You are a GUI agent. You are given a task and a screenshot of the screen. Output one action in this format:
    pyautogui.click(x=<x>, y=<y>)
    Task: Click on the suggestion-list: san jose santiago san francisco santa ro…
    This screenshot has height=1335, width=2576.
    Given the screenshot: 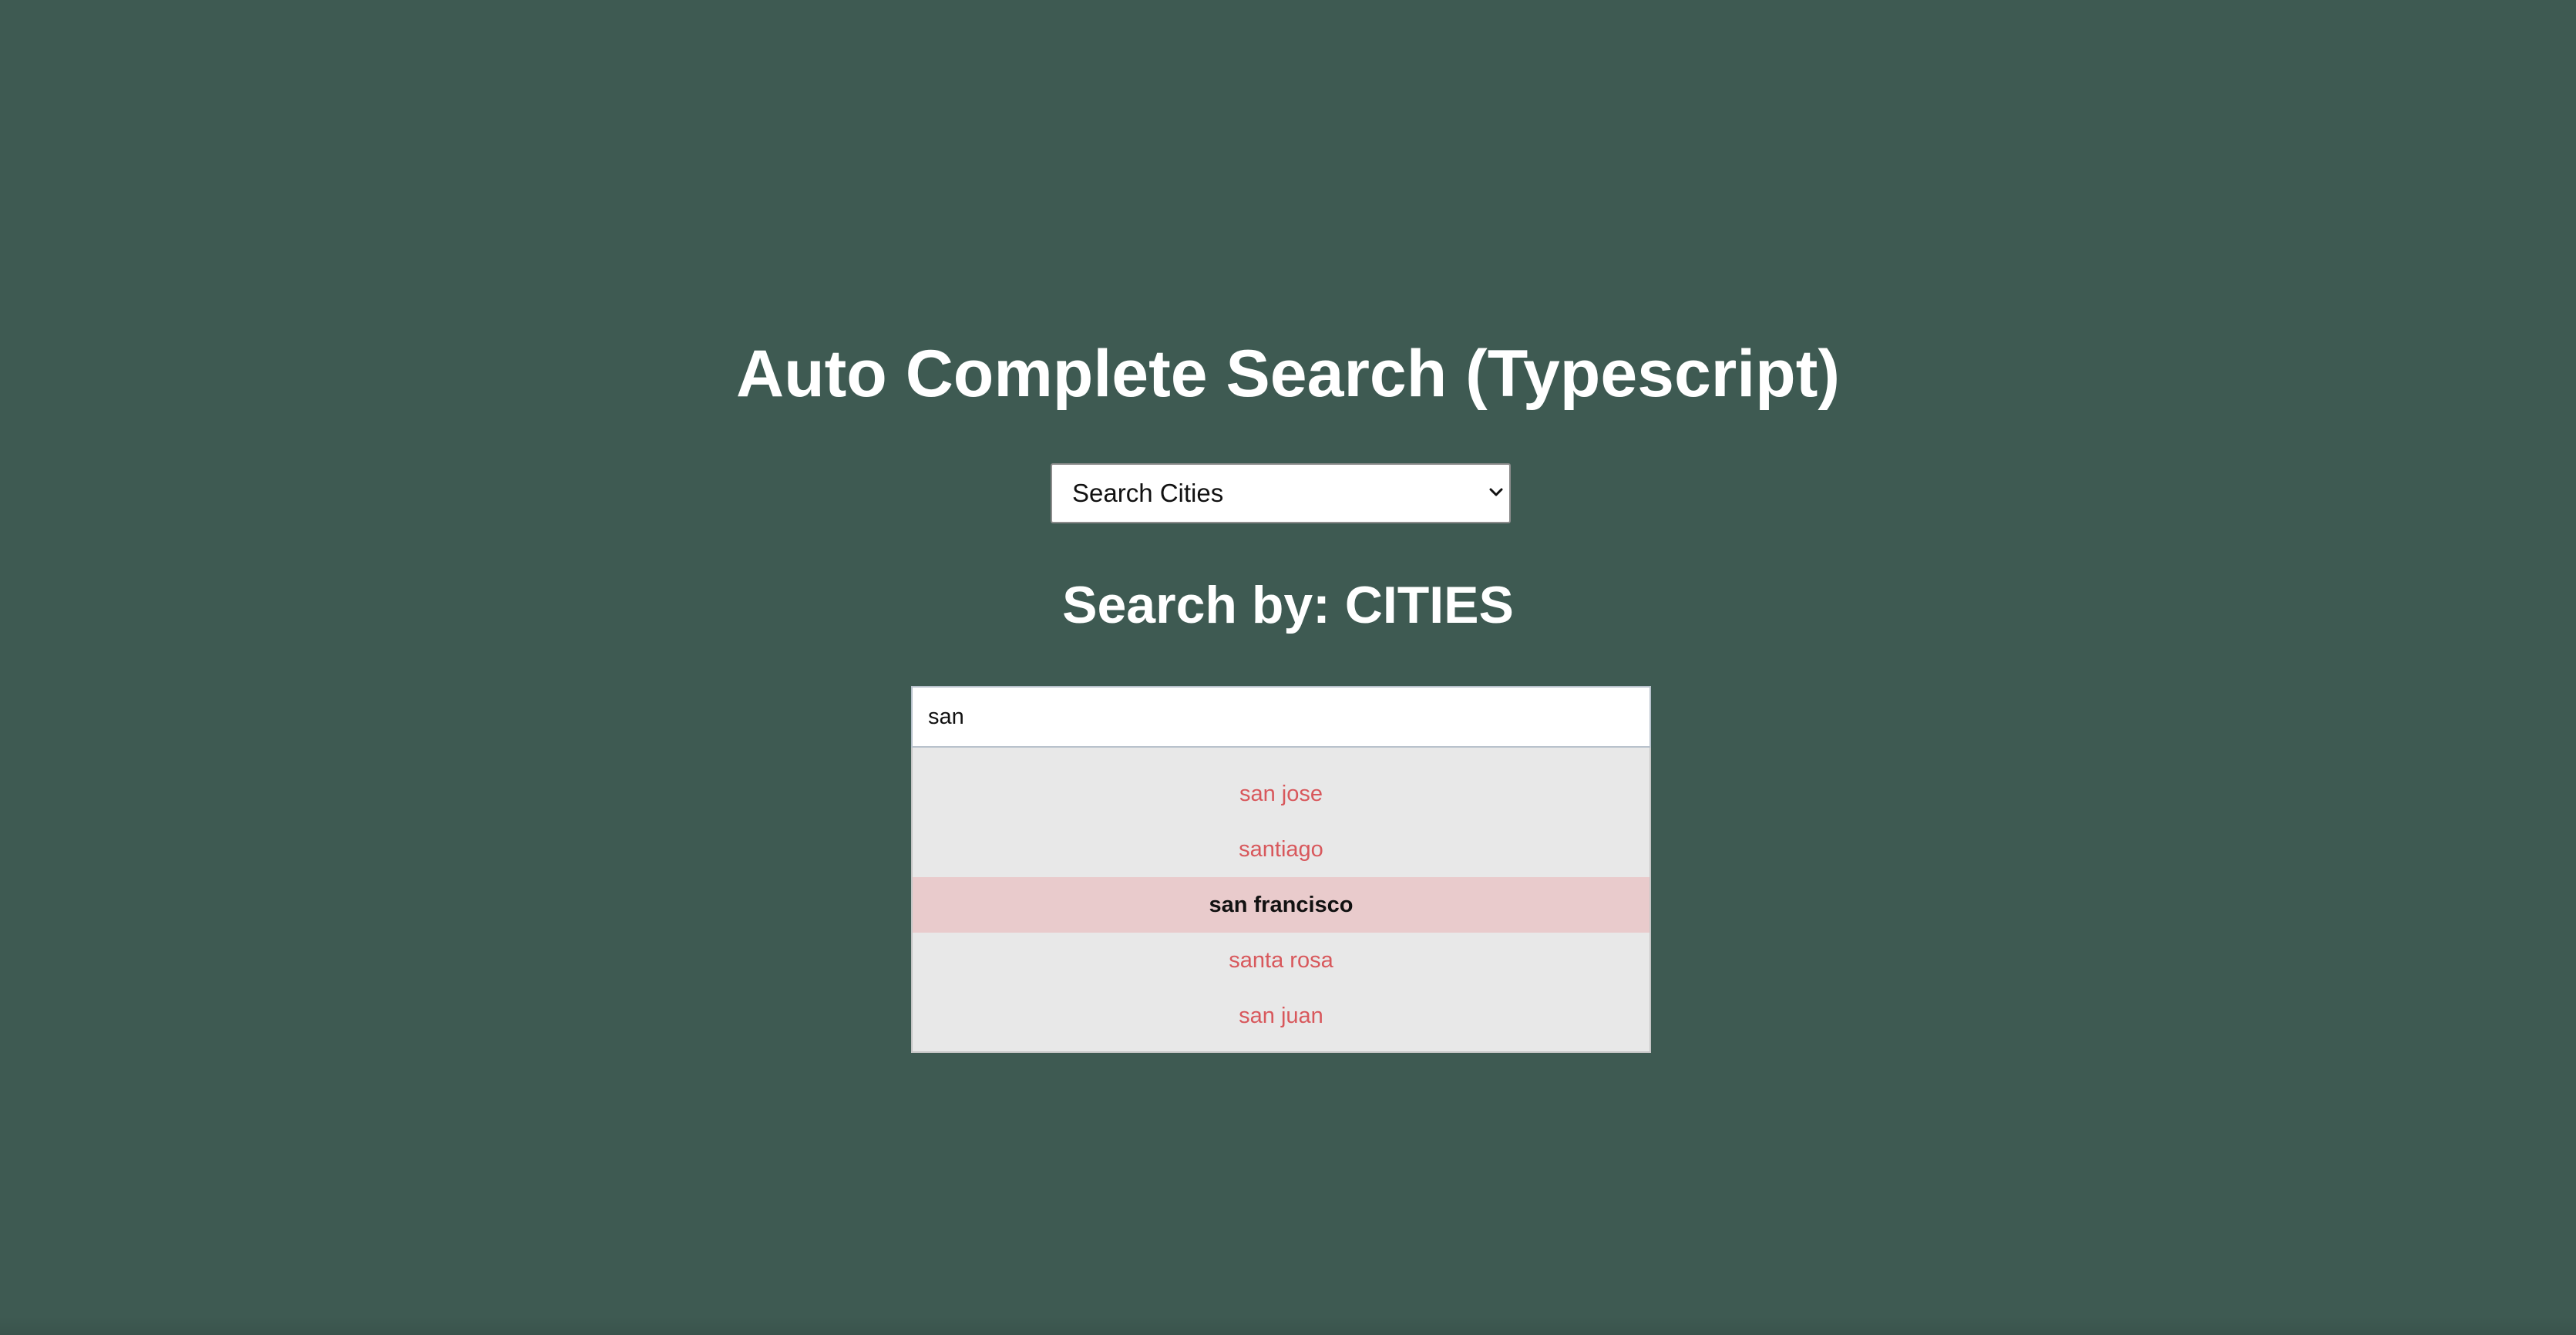 What is the action you would take?
    pyautogui.click(x=1281, y=900)
    